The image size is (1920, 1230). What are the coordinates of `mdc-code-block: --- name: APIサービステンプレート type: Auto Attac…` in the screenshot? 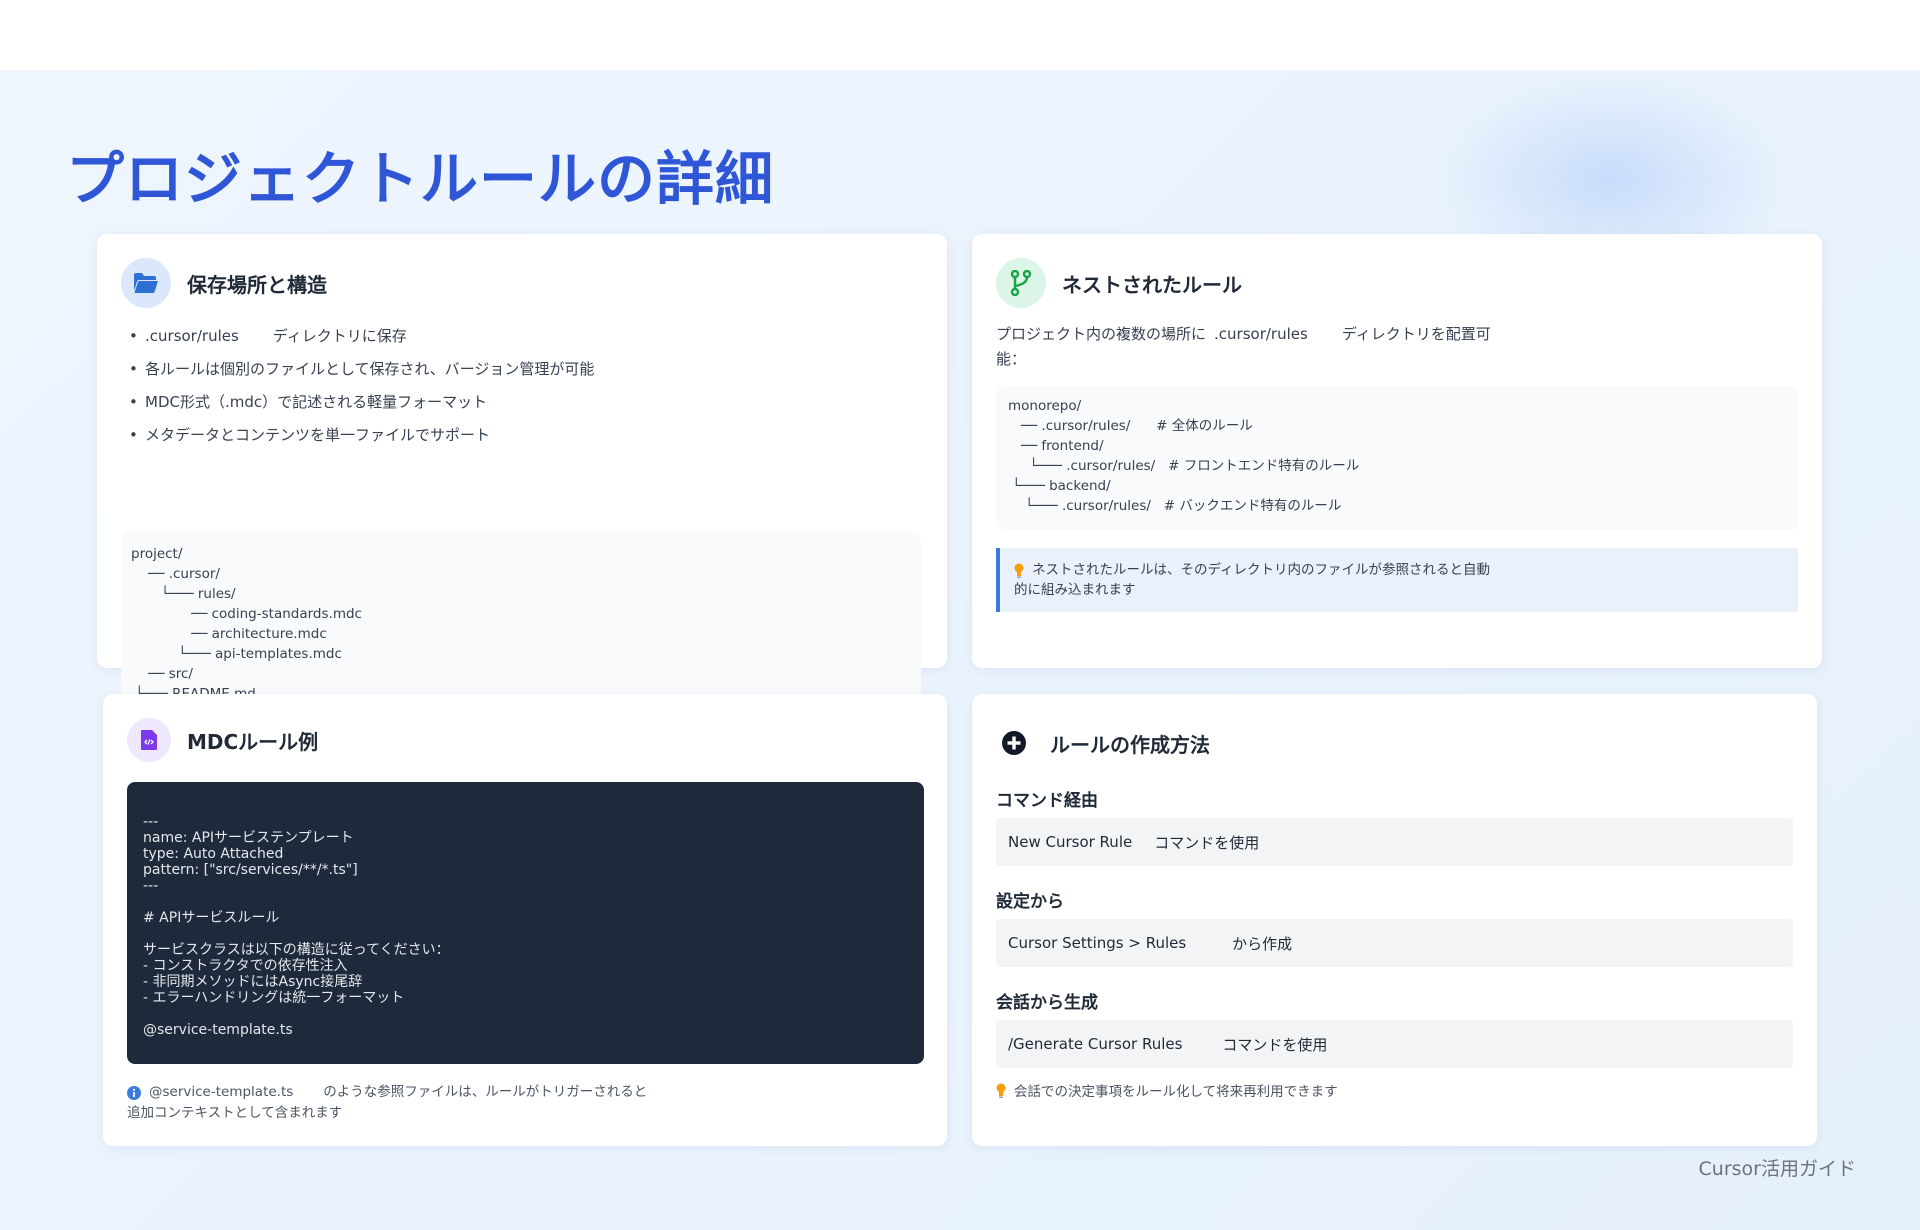 It's located at (525, 923).